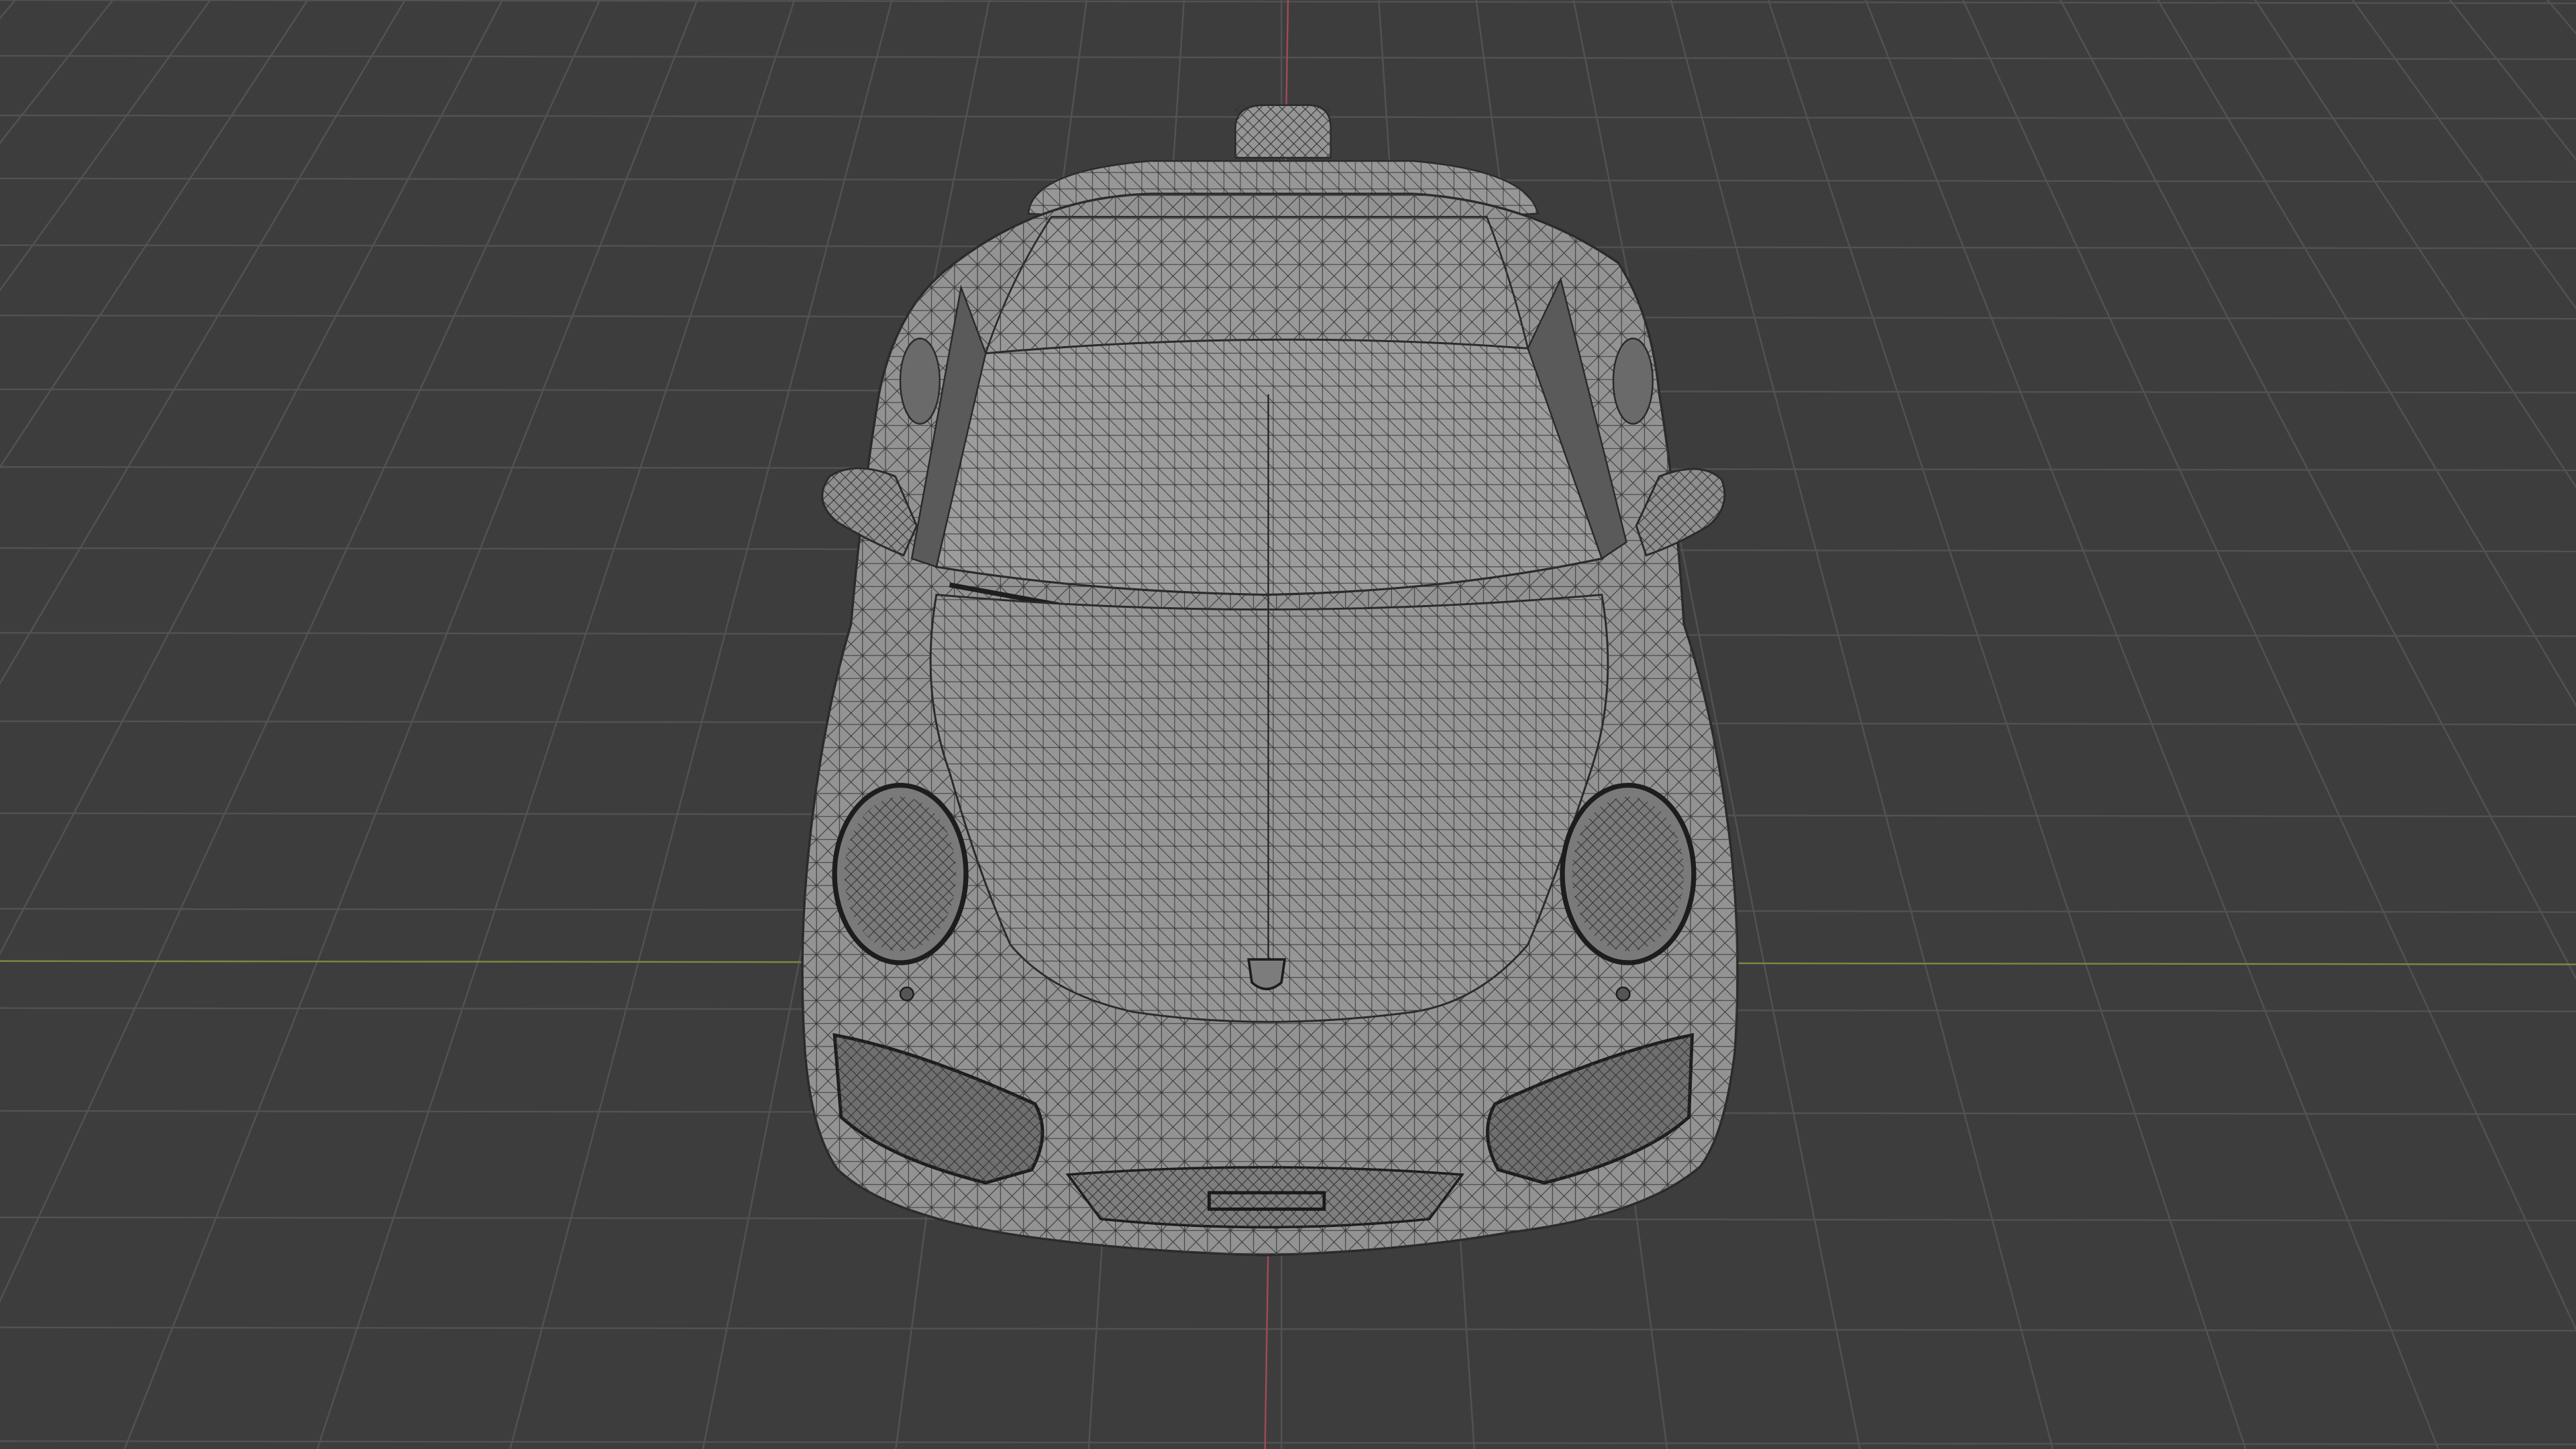 The image size is (2576, 1449). What do you see at coordinates (1267, 974) in the screenshot?
I see `hood-crest-mesh` at bounding box center [1267, 974].